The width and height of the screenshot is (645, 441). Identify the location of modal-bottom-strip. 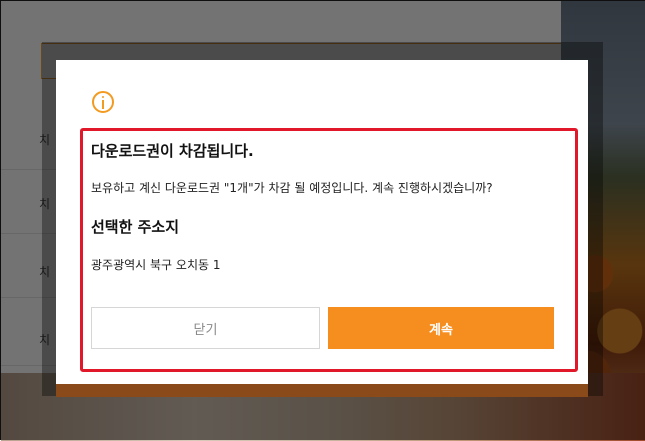
(322, 390).